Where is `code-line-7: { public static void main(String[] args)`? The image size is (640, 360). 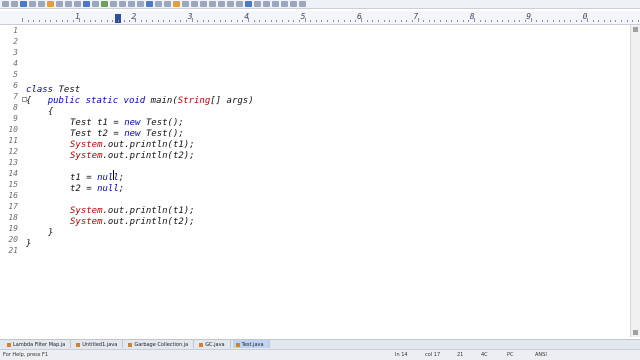 code-line-7: { public static void main(String[] args) is located at coordinates (140, 101).